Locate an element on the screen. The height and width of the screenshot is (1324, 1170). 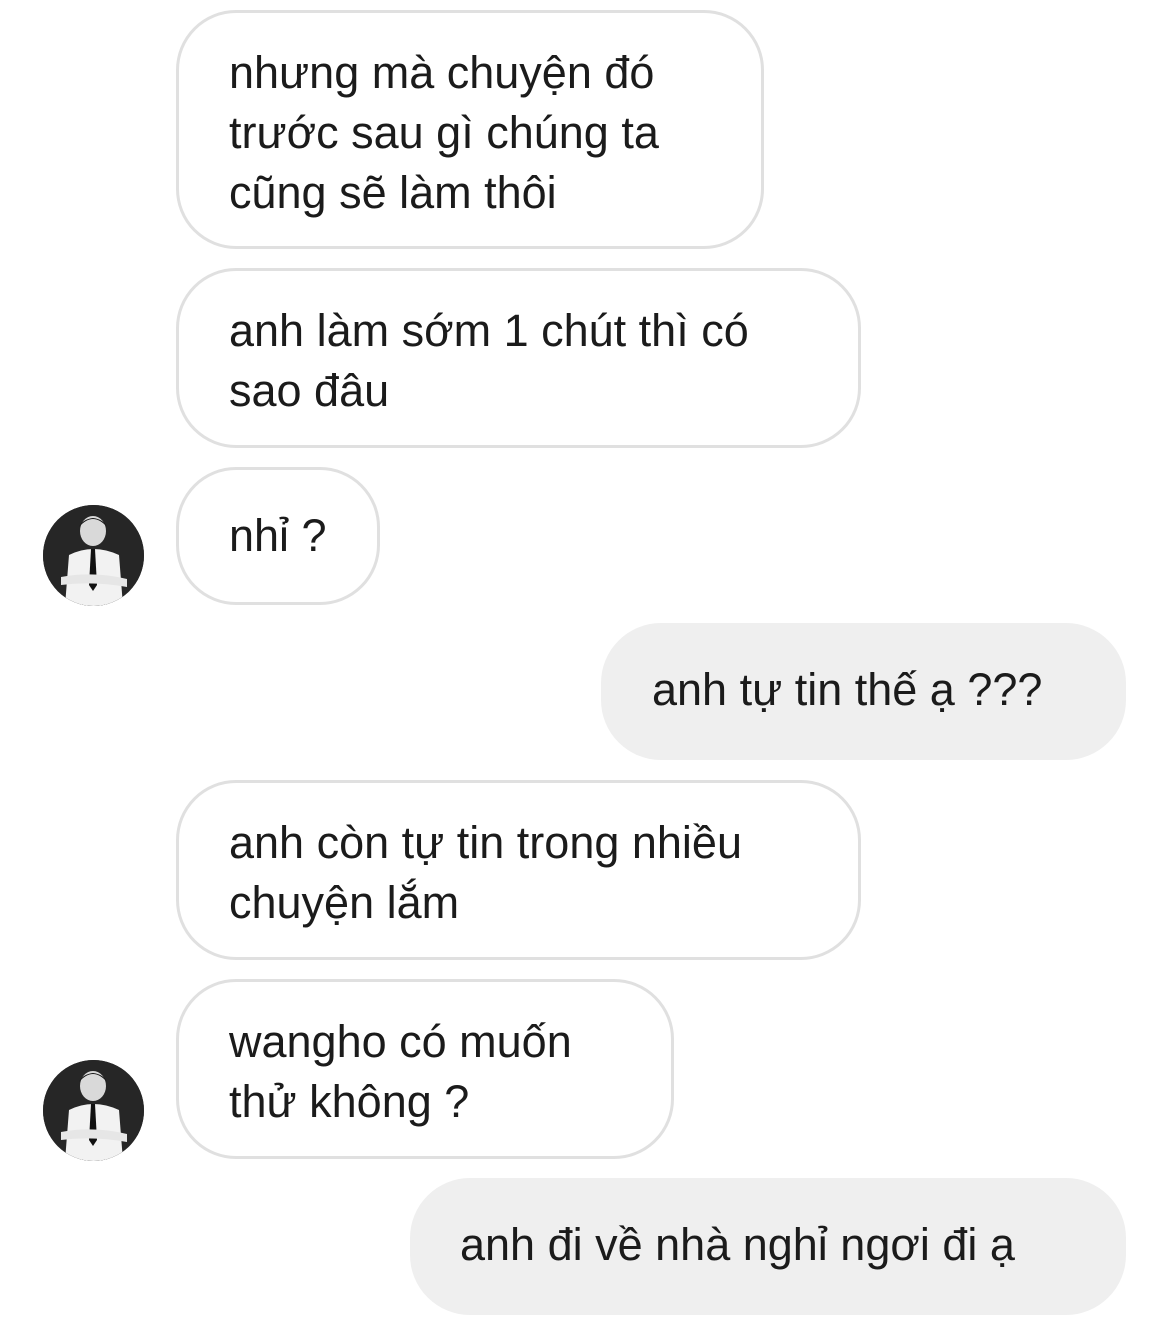
message-outgoing-1: anh tự tin thế ạ ??? is located at coordinates (863, 691).